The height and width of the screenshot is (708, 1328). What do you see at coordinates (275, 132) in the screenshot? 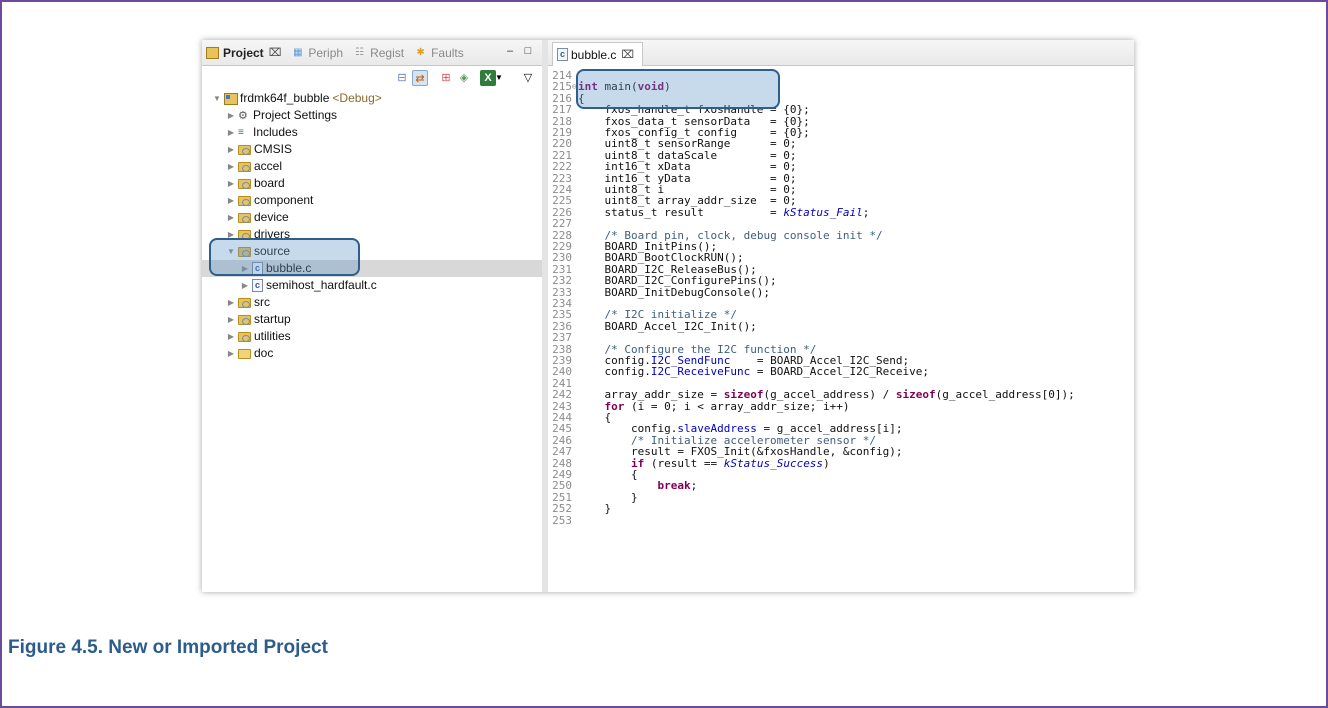
I see `tree-item-label: Includes` at bounding box center [275, 132].